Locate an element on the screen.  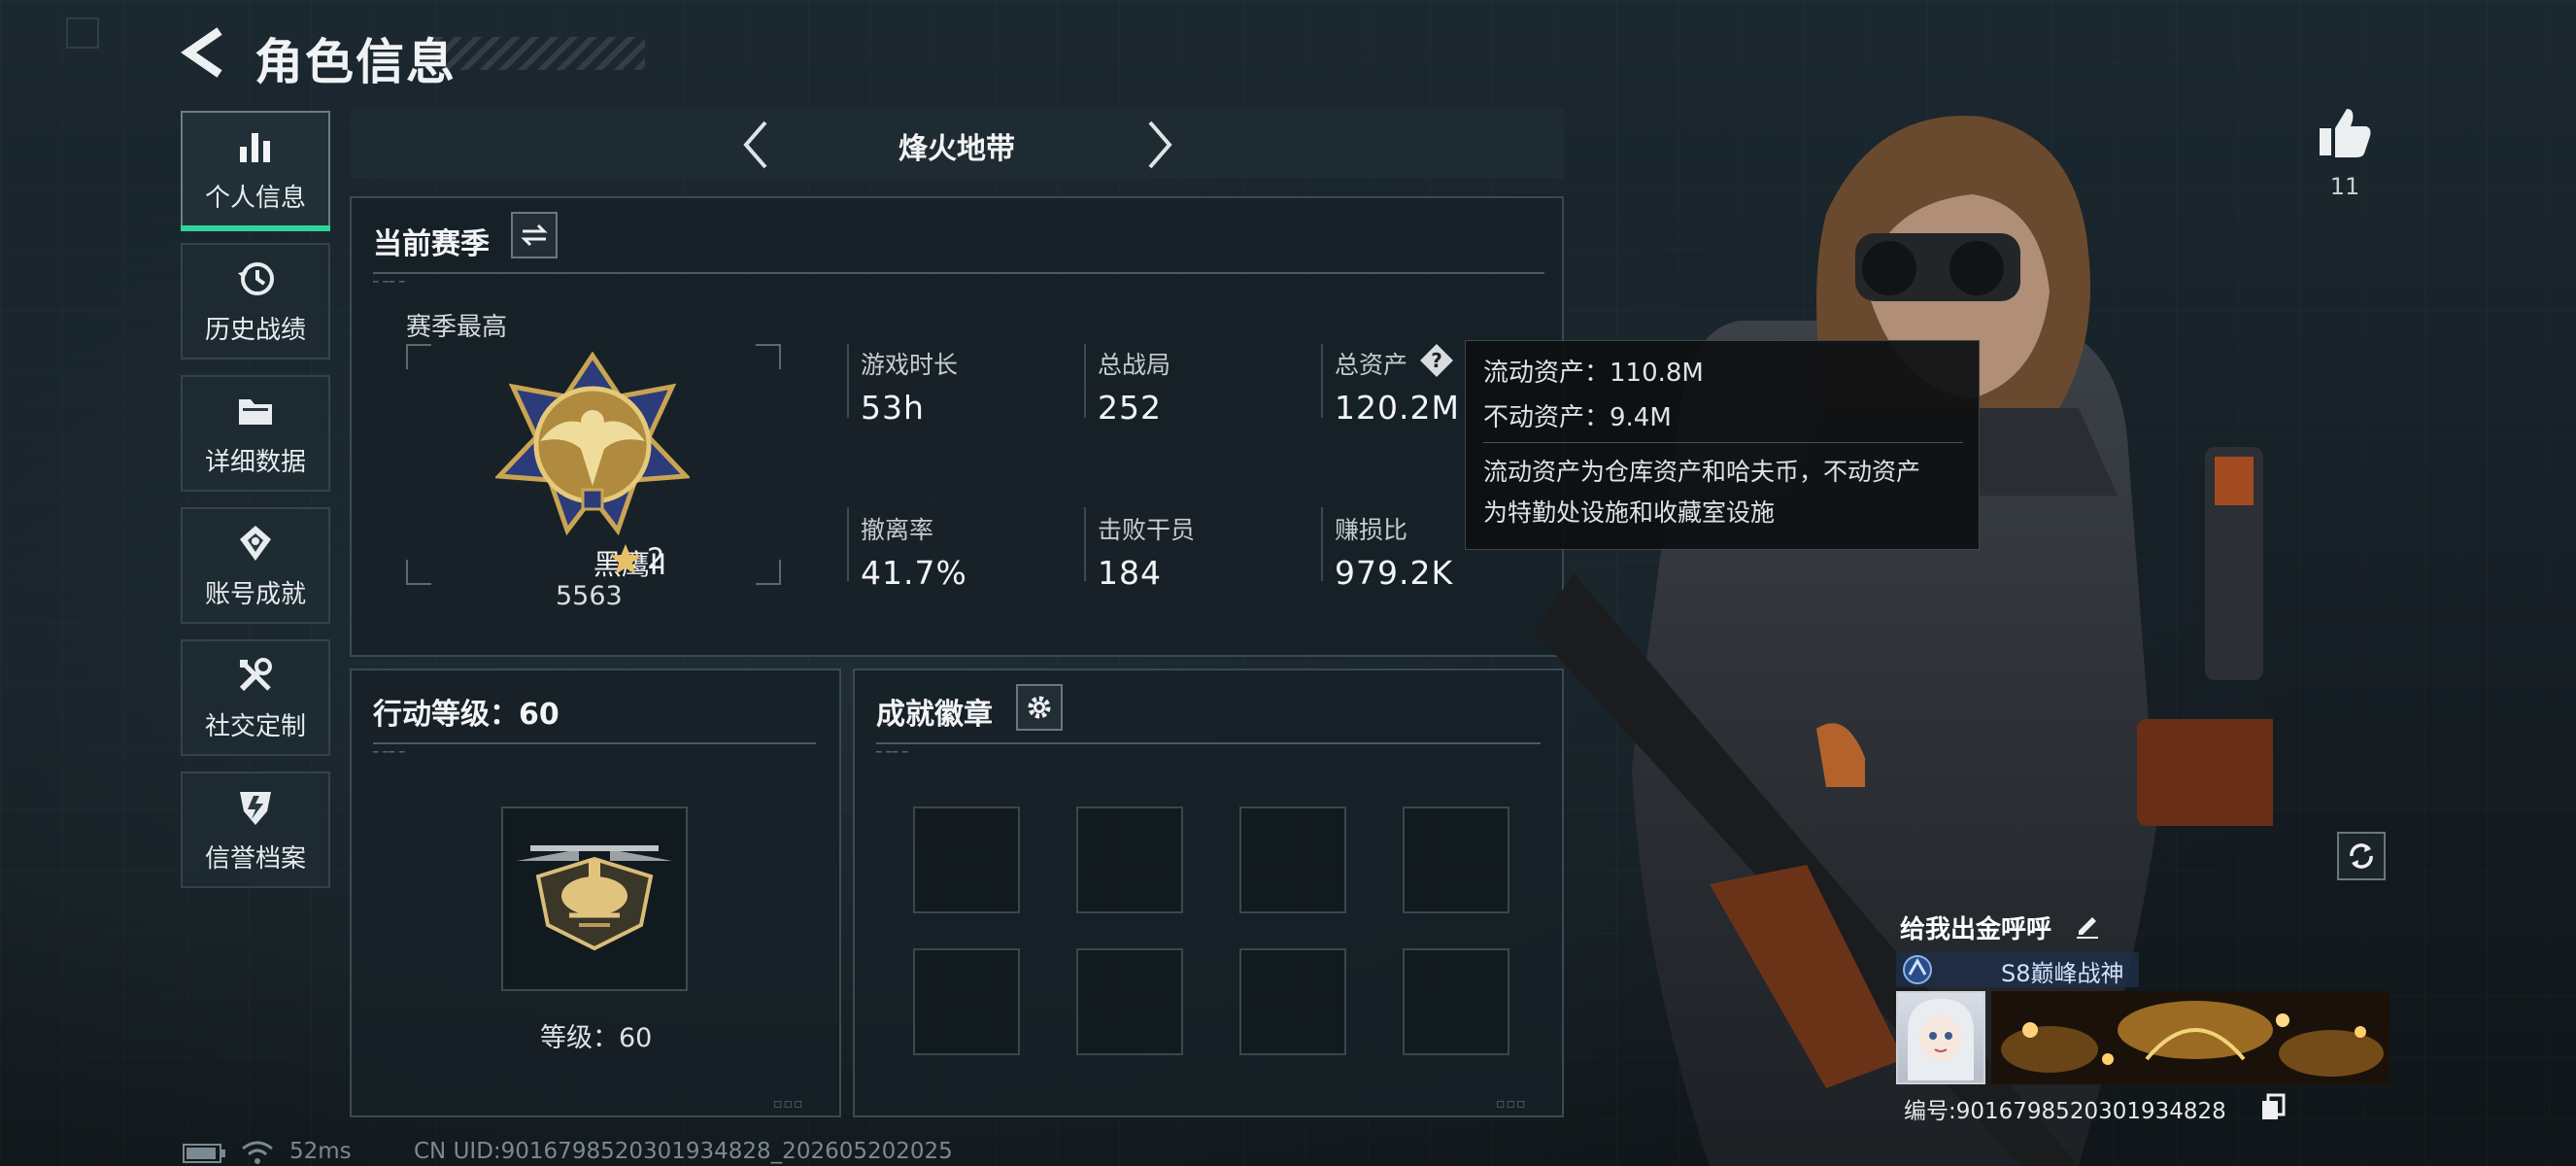
swap-icon is located at coordinates (534, 235).